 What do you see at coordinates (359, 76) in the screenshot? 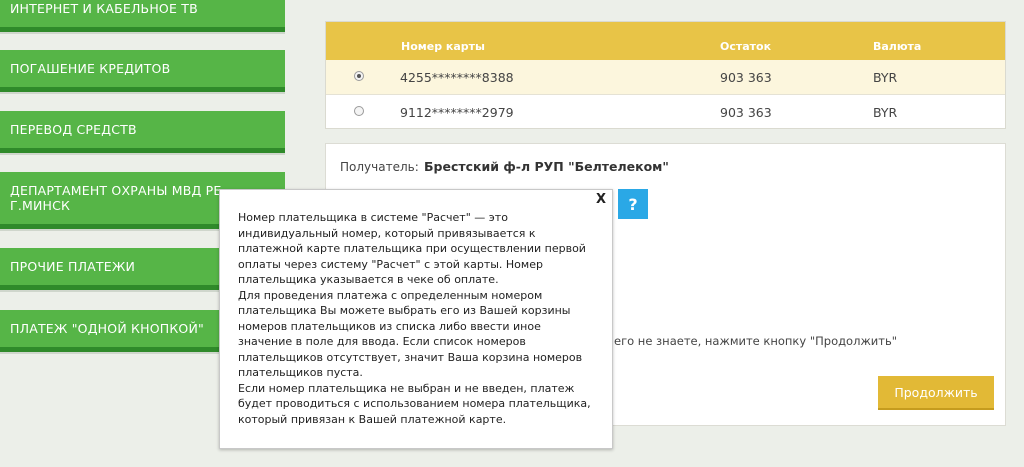
I see `card-radio-selected` at bounding box center [359, 76].